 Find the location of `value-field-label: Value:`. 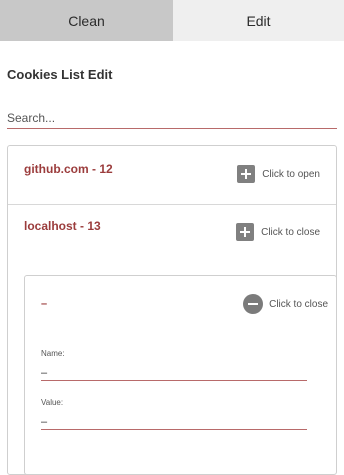

value-field-label: Value: is located at coordinates (52, 402).